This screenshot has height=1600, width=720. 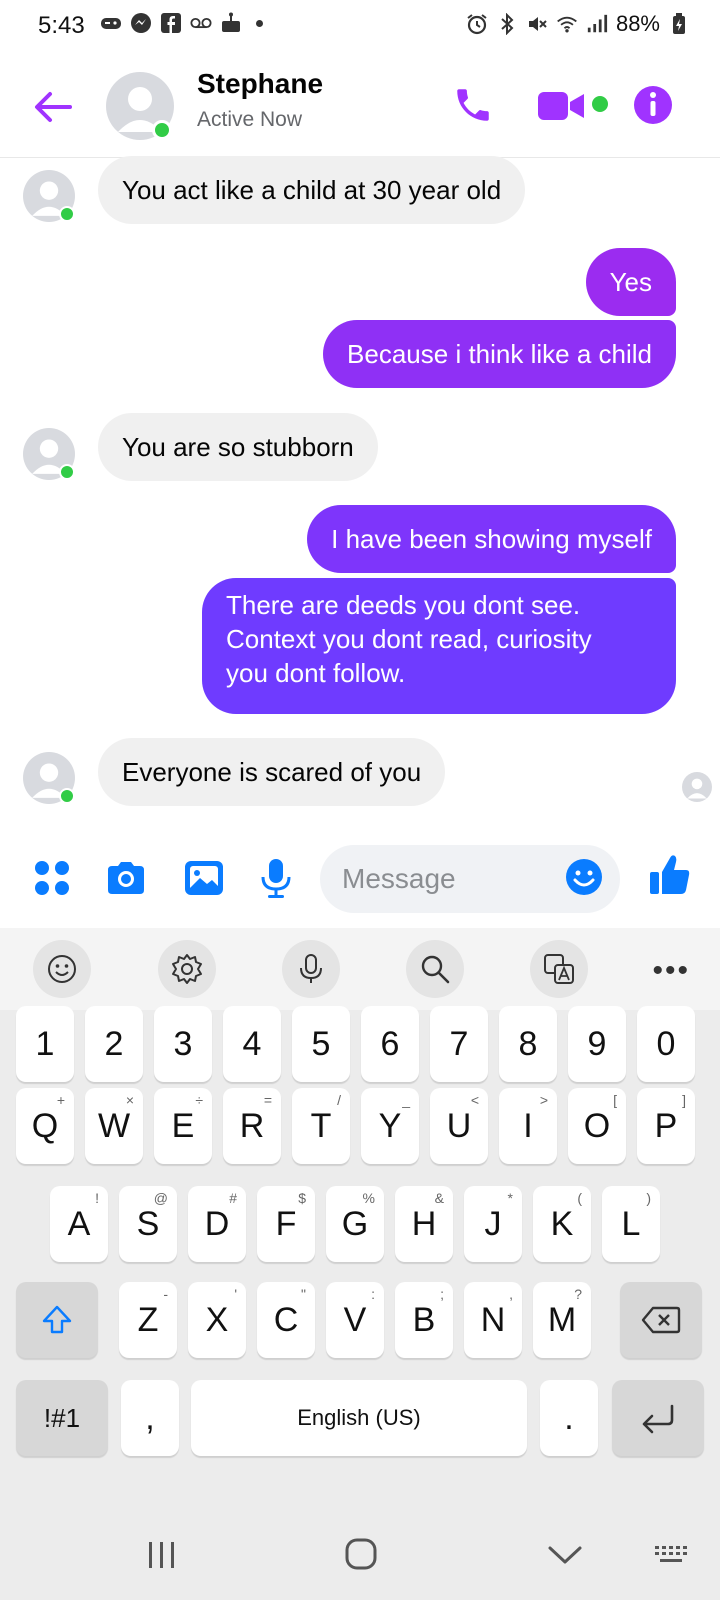 I want to click on key-e: E ÷, so click(x=183, y=1126).